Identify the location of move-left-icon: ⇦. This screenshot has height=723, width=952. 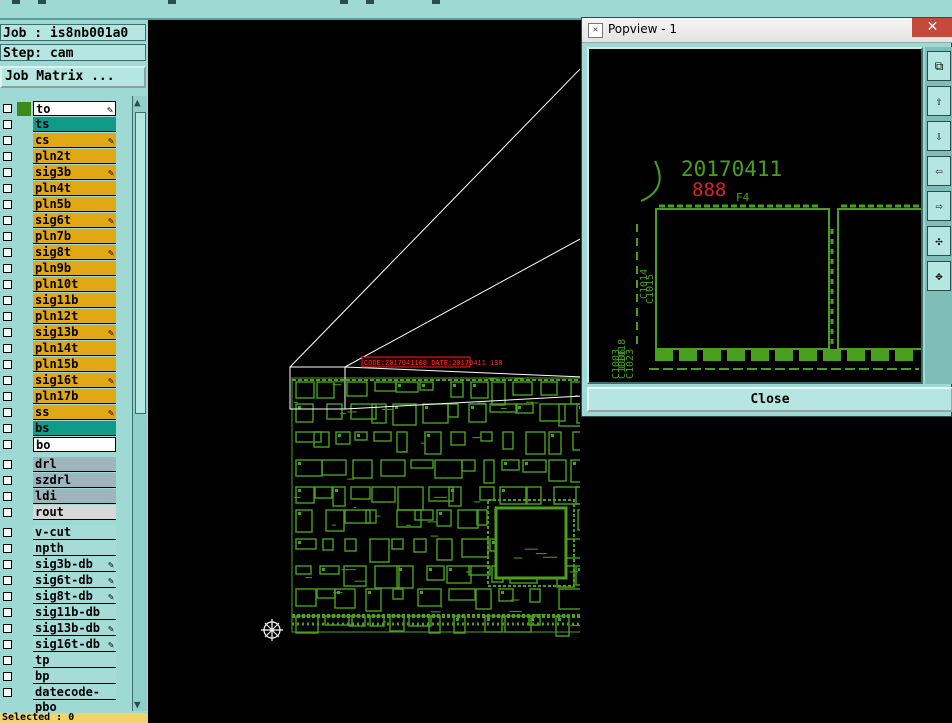
(939, 171).